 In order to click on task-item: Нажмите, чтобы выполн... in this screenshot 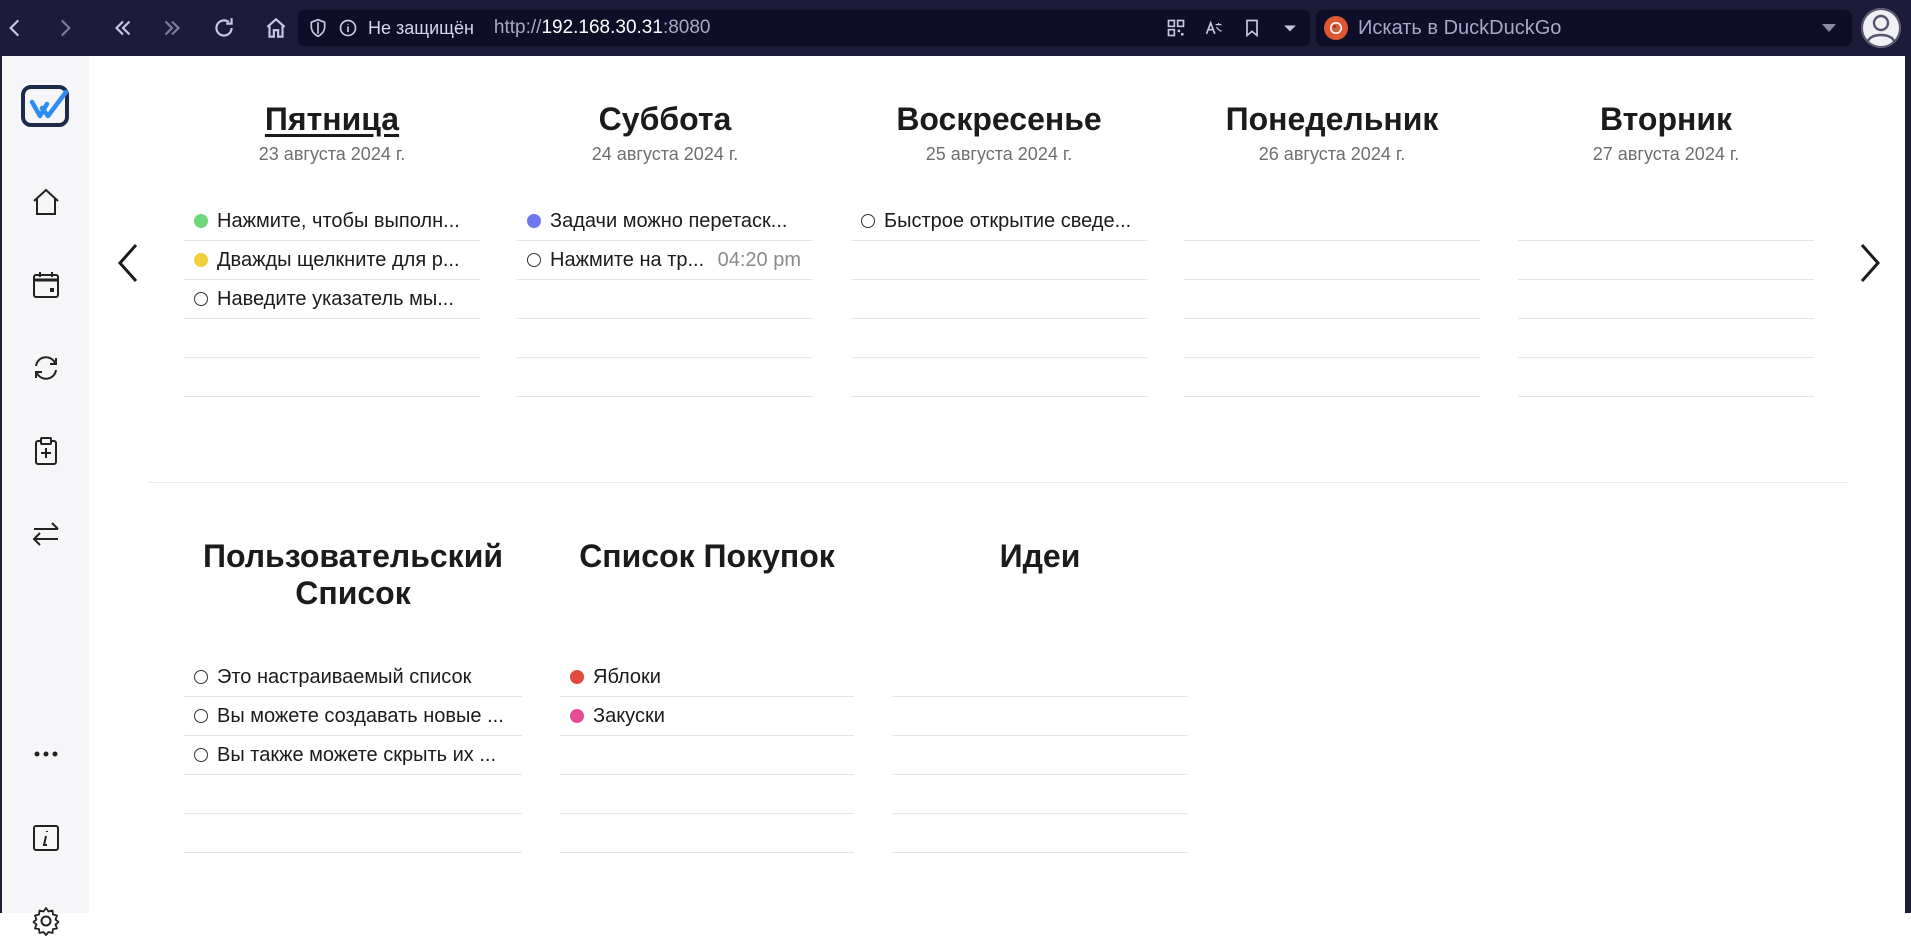, I will do `click(332, 221)`.